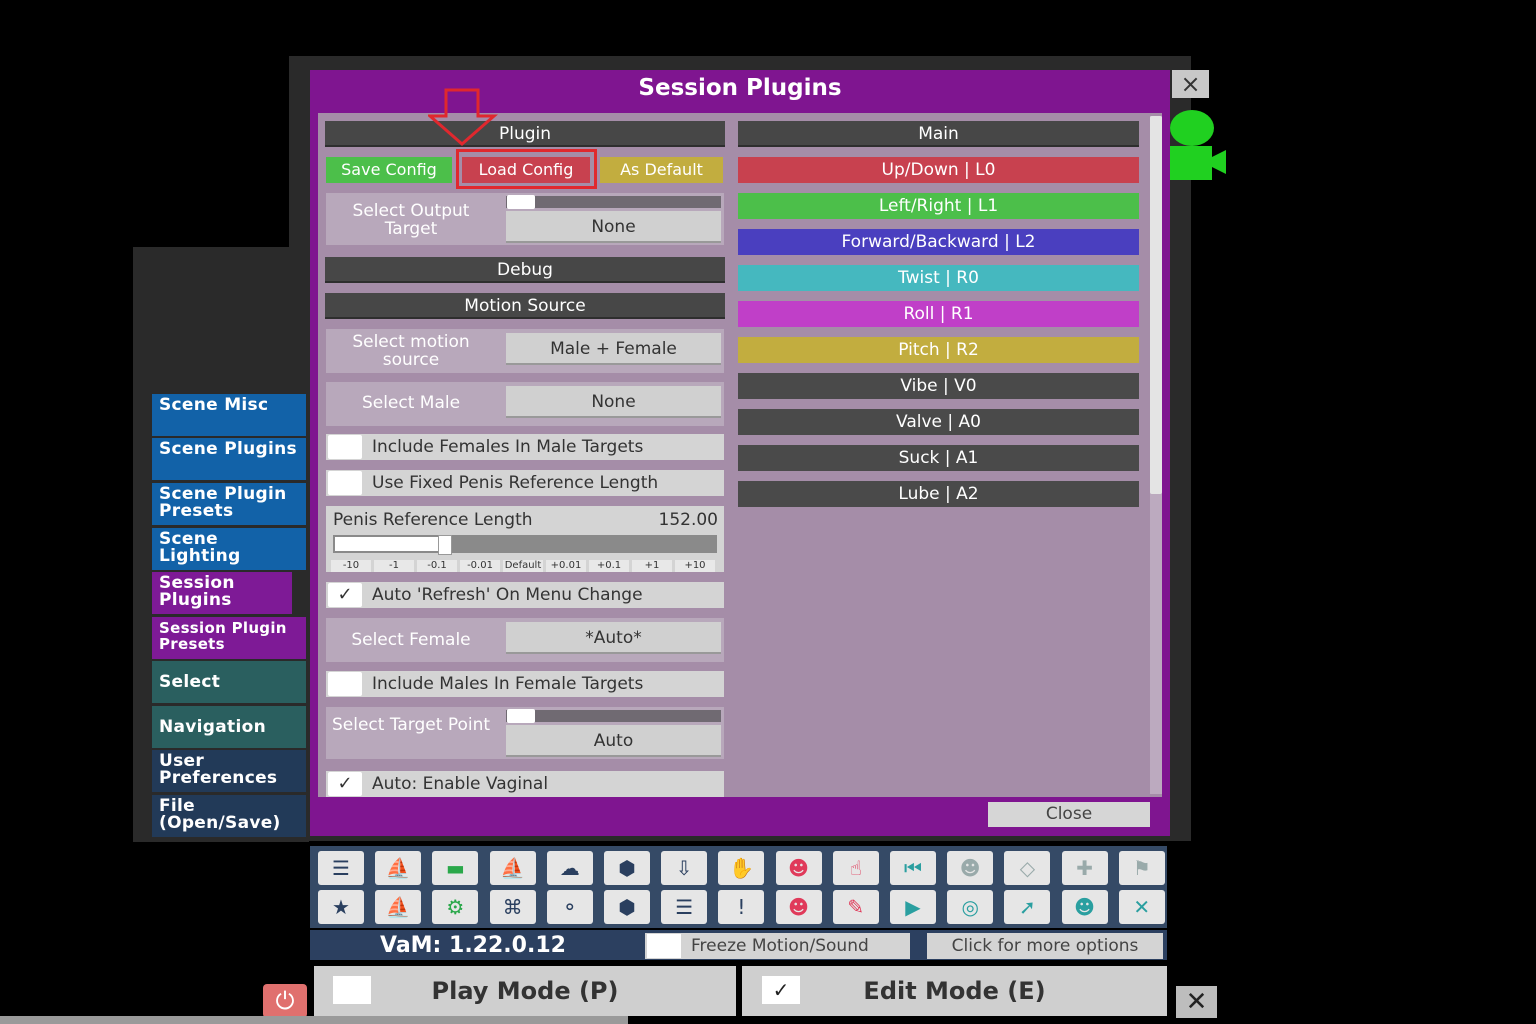 This screenshot has width=1536, height=1024. I want to click on include-females-label: Include Females In Male Targets, so click(508, 447).